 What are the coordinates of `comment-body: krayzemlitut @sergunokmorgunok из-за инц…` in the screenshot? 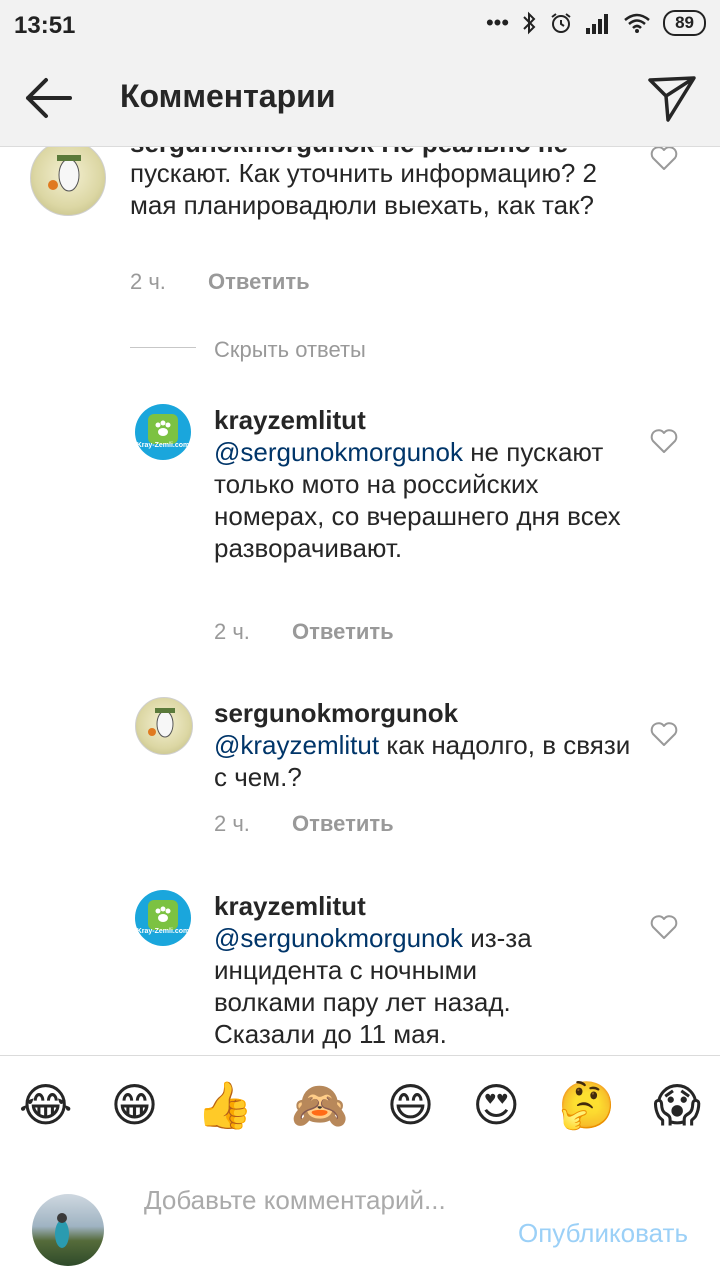 It's located at (384, 970).